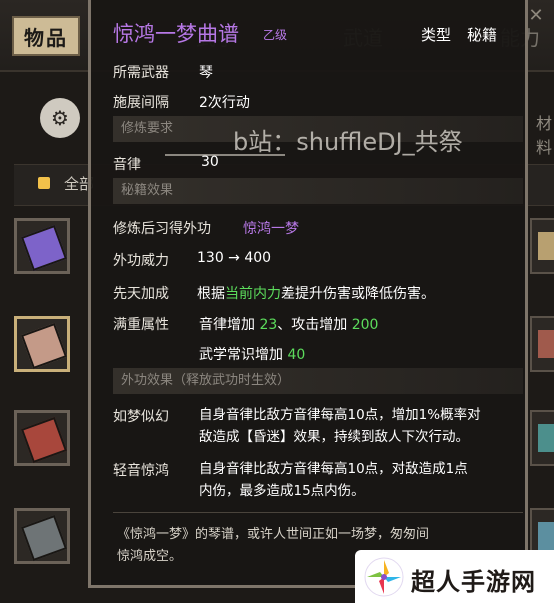 This screenshot has width=554, height=603. What do you see at coordinates (141, 294) in the screenshot?
I see `innate-label: 先天加成` at bounding box center [141, 294].